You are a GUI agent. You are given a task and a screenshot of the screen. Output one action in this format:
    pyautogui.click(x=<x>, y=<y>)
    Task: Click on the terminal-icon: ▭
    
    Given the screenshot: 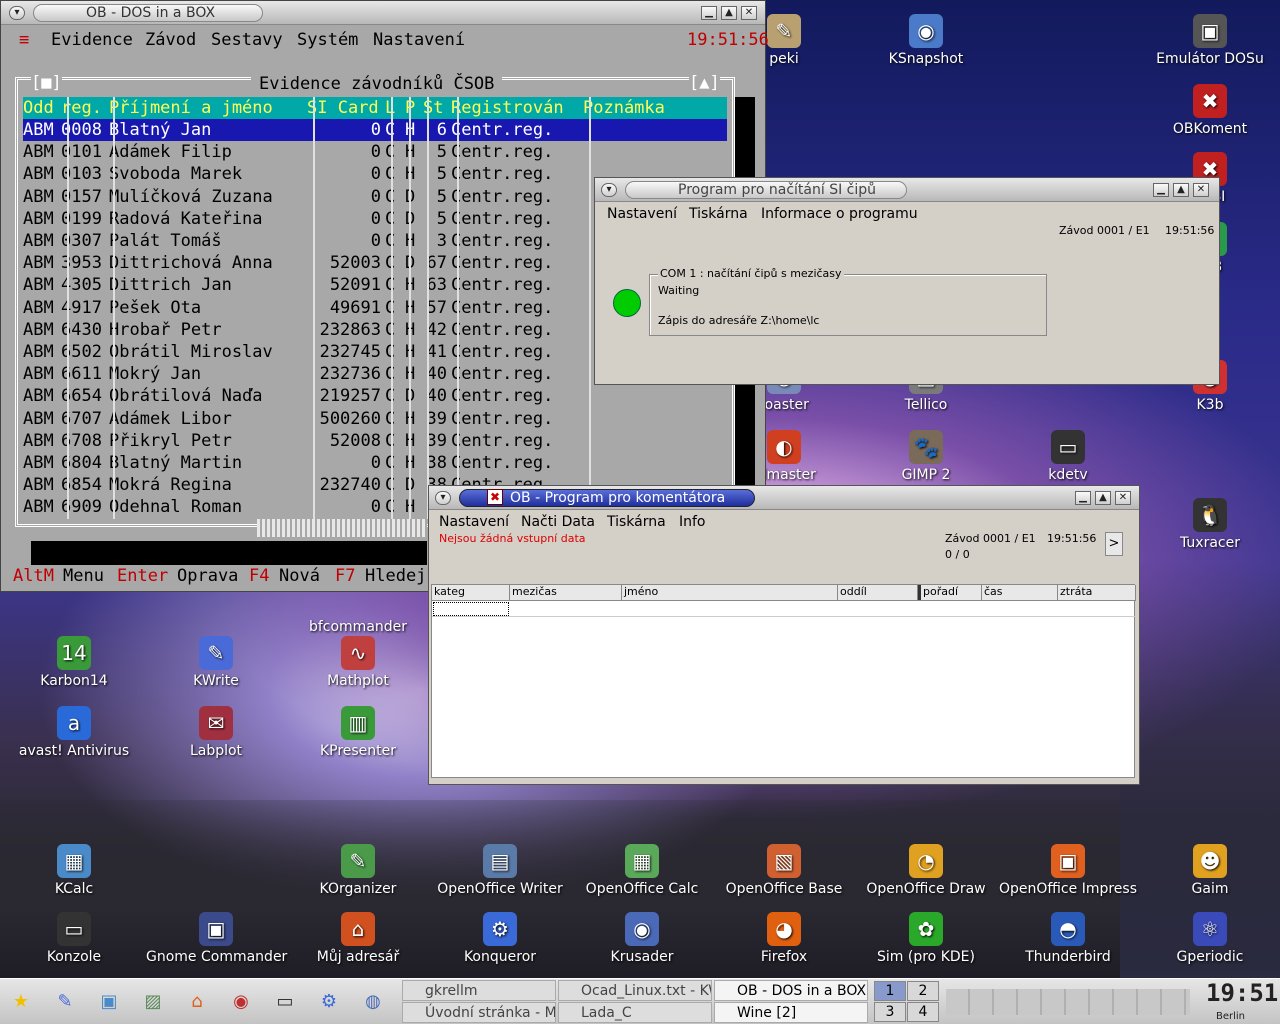 What is the action you would take?
    pyautogui.click(x=285, y=1002)
    